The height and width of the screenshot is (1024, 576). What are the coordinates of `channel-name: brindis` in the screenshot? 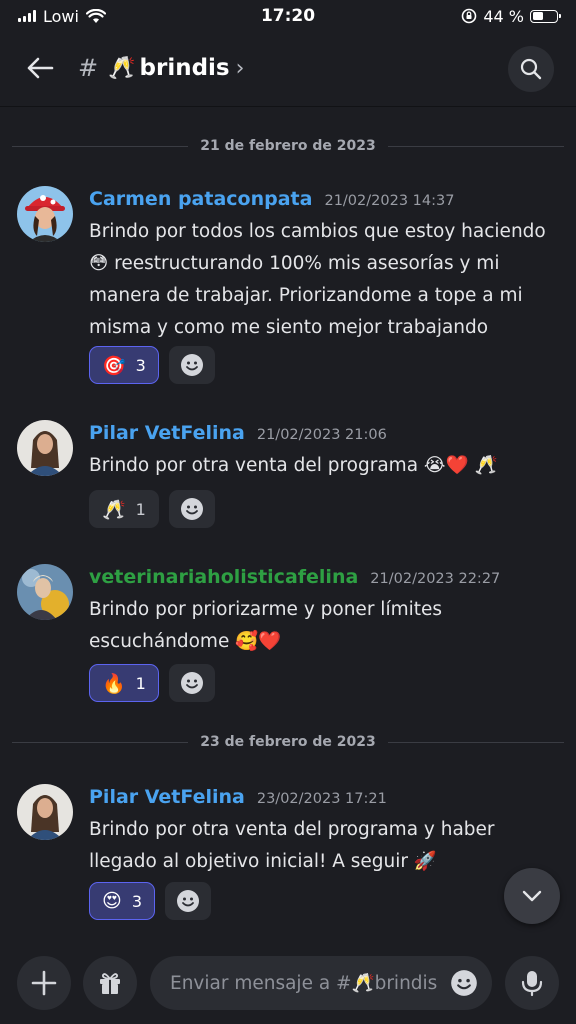 It's located at (184, 68).